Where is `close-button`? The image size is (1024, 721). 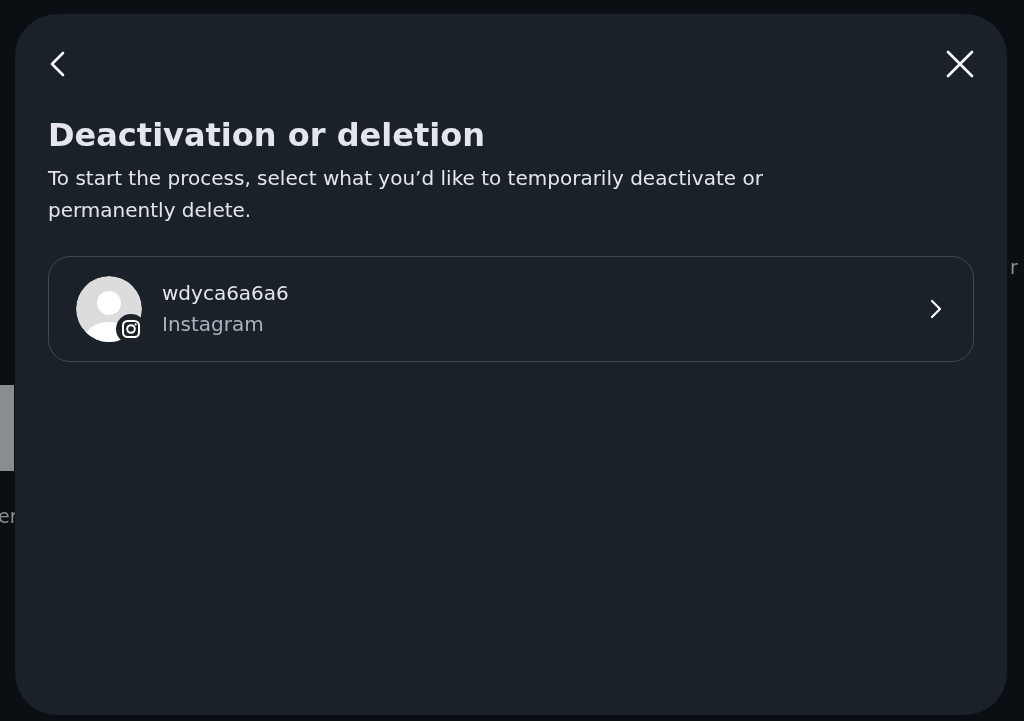 close-button is located at coordinates (960, 64).